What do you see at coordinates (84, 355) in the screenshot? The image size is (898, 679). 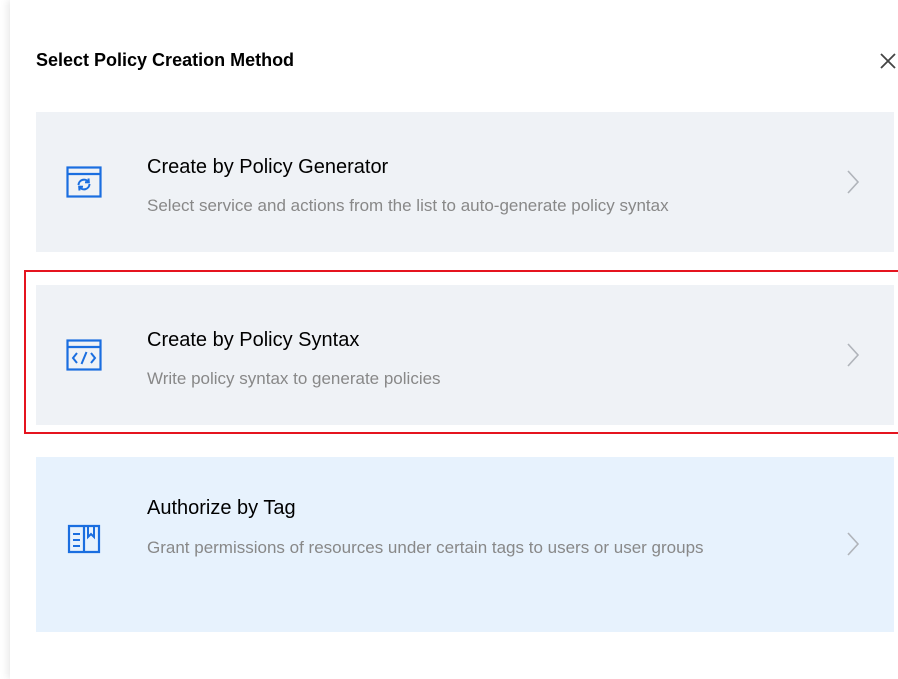 I see `code-syntax-icon` at bounding box center [84, 355].